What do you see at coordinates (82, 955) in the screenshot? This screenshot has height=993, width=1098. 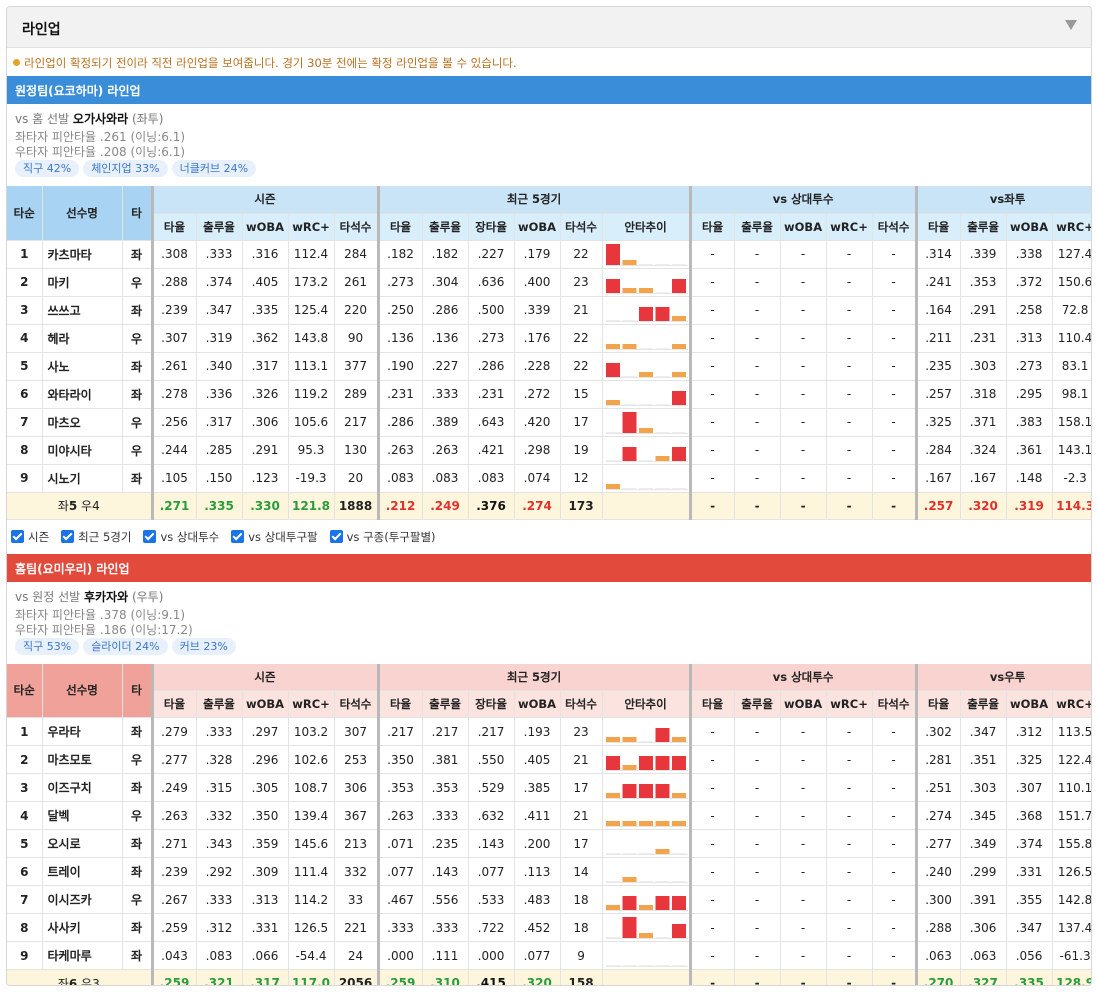 I see `player-name: 타케마루` at bounding box center [82, 955].